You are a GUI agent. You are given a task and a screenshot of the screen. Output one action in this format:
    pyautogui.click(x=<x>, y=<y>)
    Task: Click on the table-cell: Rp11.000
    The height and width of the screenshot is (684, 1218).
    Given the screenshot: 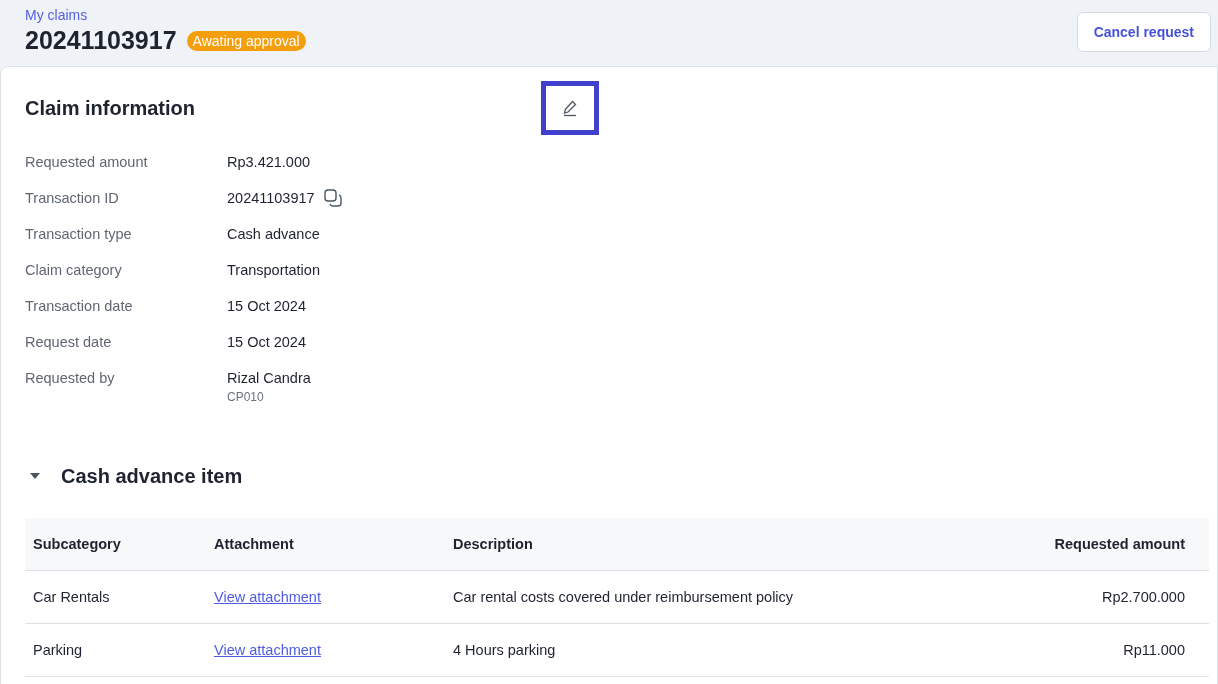 What is the action you would take?
    pyautogui.click(x=1154, y=650)
    